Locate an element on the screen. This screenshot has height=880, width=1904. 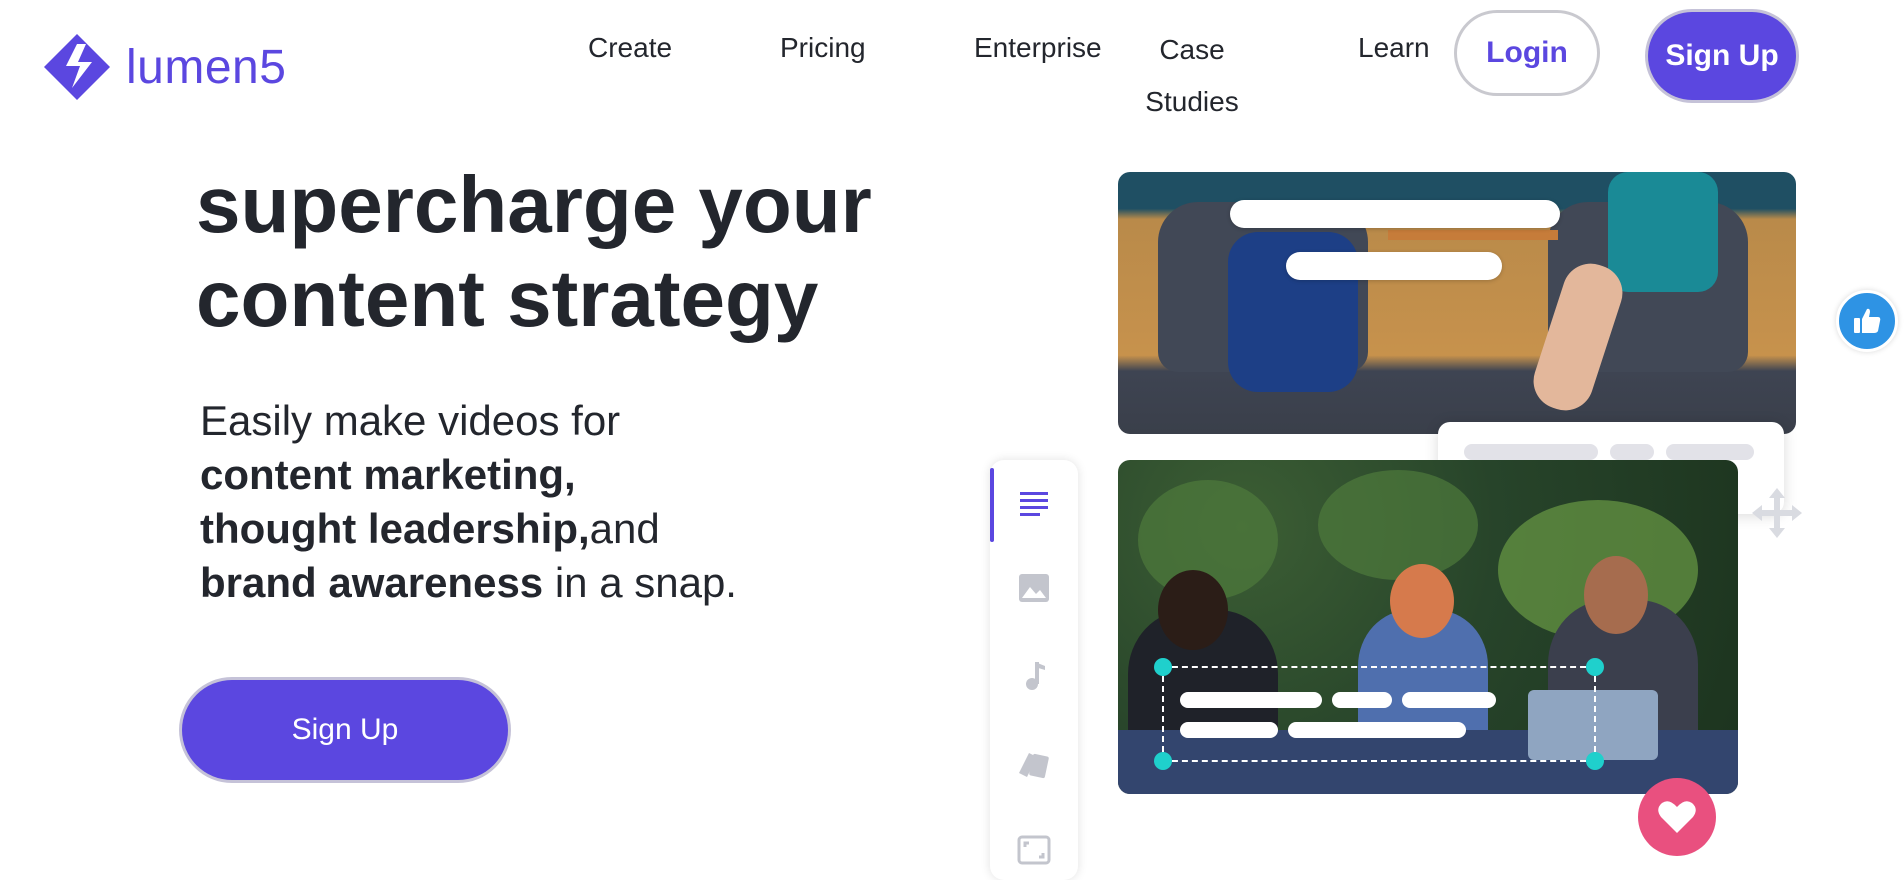
ivy-shape is located at coordinates (1398, 525).